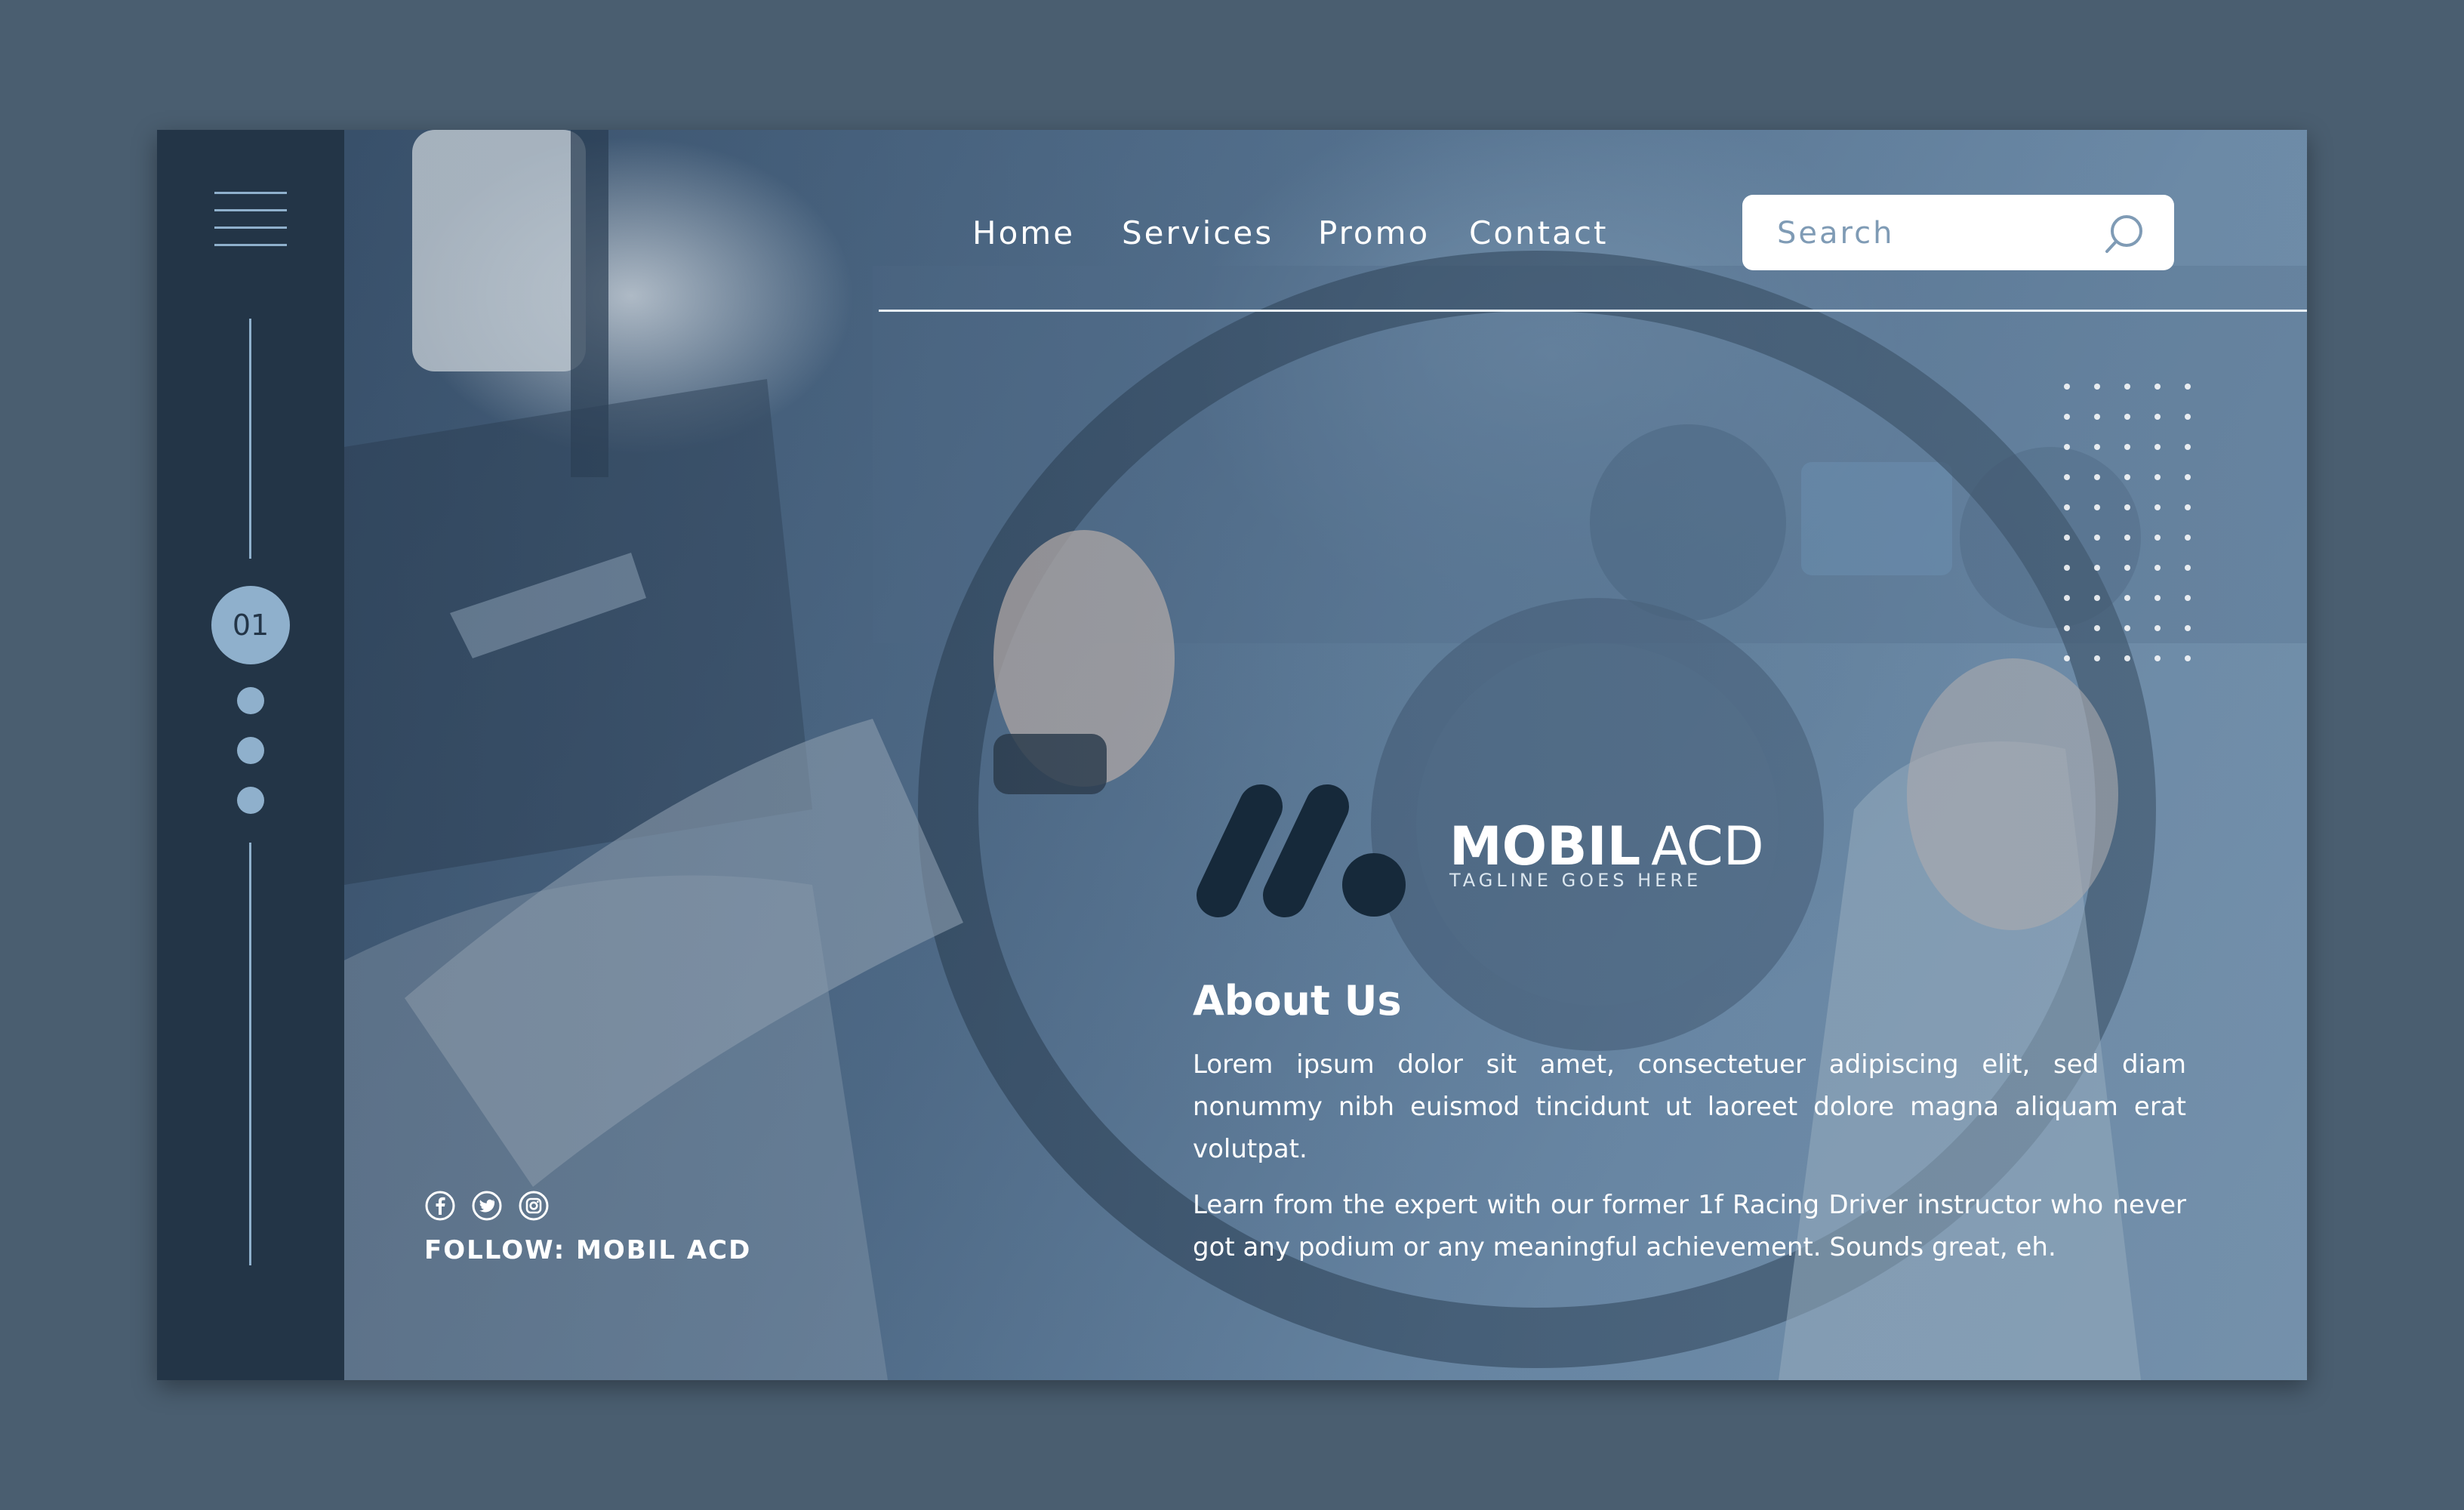 Image resolution: width=2464 pixels, height=1510 pixels. What do you see at coordinates (250, 625) in the screenshot?
I see `page-number-indicator: 01` at bounding box center [250, 625].